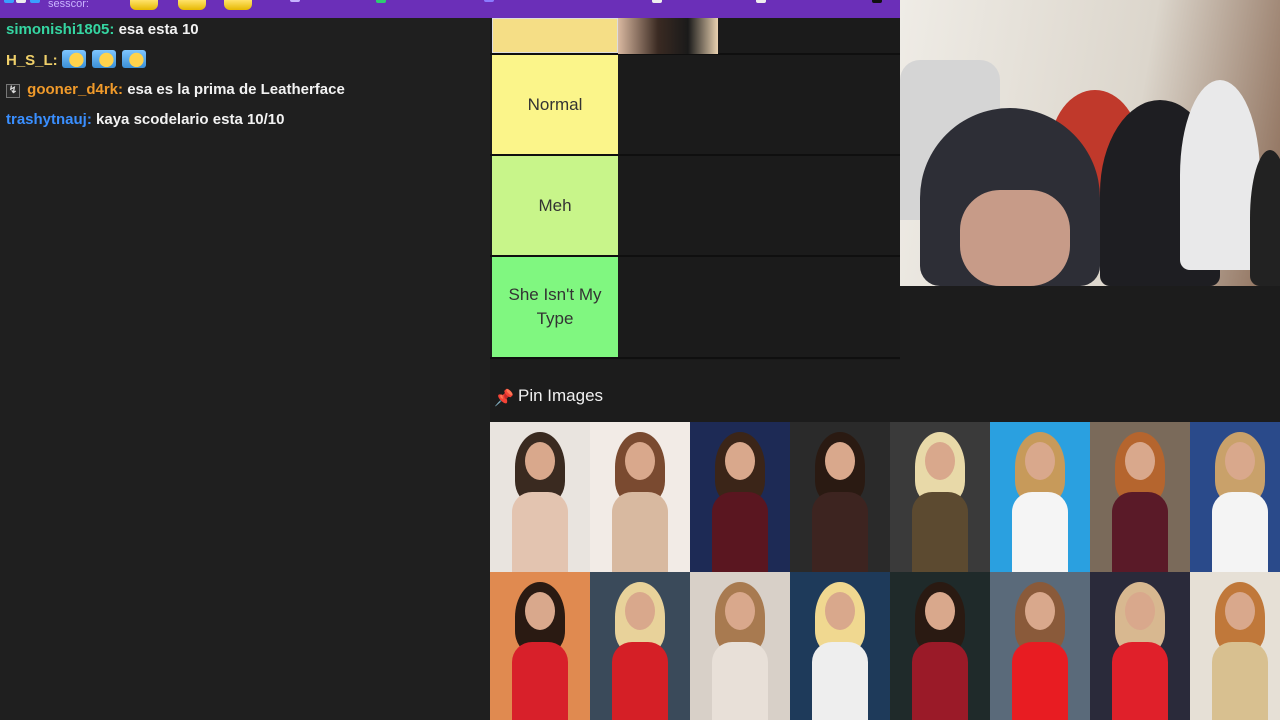 The width and height of the screenshot is (1280, 720). Describe the element at coordinates (75, 89) in the screenshot. I see `chat-username: gooner_d4rk:` at that location.